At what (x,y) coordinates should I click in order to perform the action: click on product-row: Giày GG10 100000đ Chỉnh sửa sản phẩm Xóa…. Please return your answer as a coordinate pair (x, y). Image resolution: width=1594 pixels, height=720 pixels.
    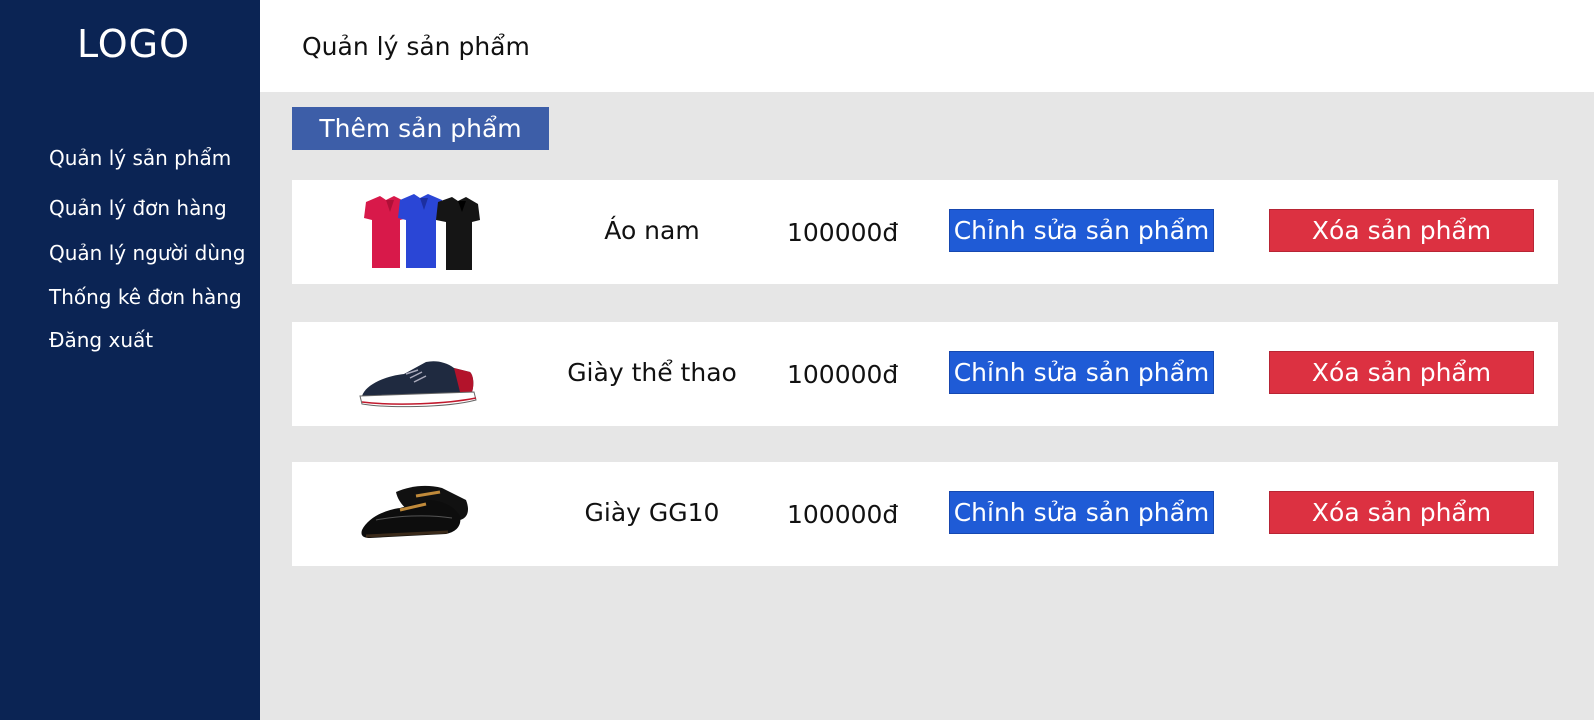
    Looking at the image, I should click on (925, 514).